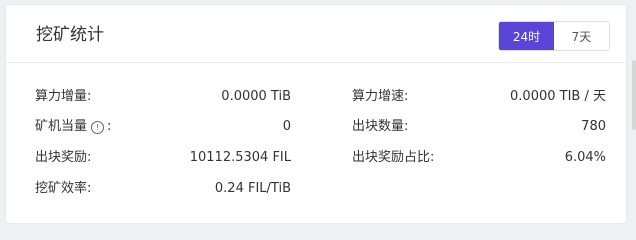 Image resolution: width=636 pixels, height=240 pixels. Describe the element at coordinates (252, 188) in the screenshot. I see `stat-value: 0.24 FIL/TiB` at that location.